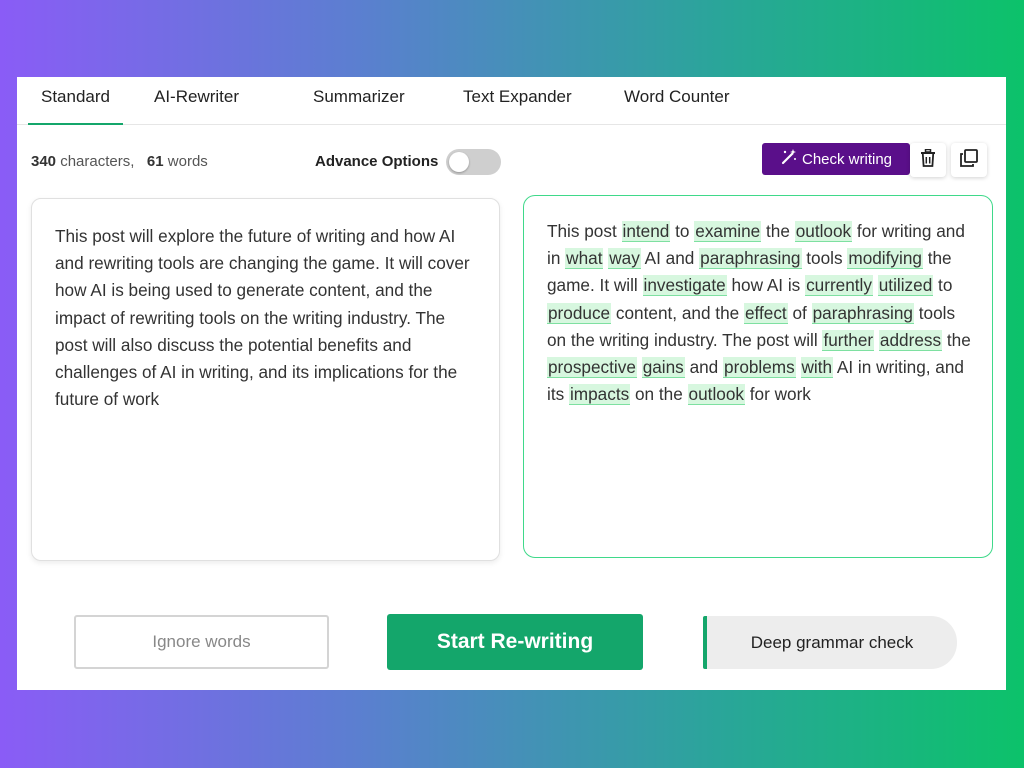  Describe the element at coordinates (196, 101) in the screenshot. I see `tab-ai-rewriter: AI-Rewriter` at that location.